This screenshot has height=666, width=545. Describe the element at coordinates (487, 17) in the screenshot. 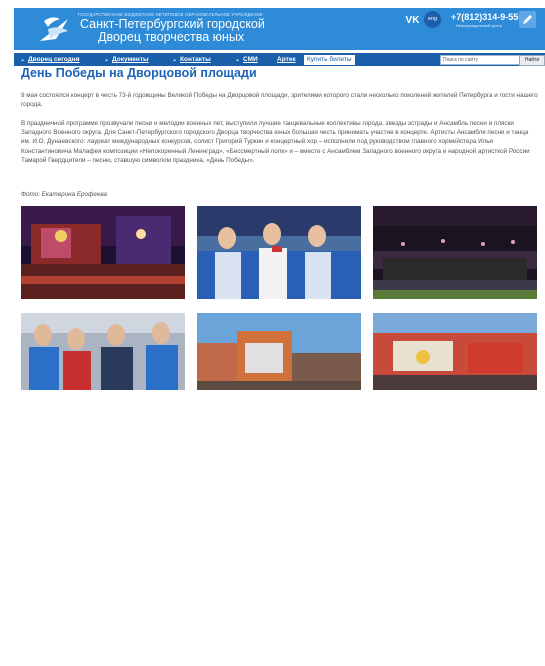

I see `phone-number: +7(812)314-9-555` at that location.